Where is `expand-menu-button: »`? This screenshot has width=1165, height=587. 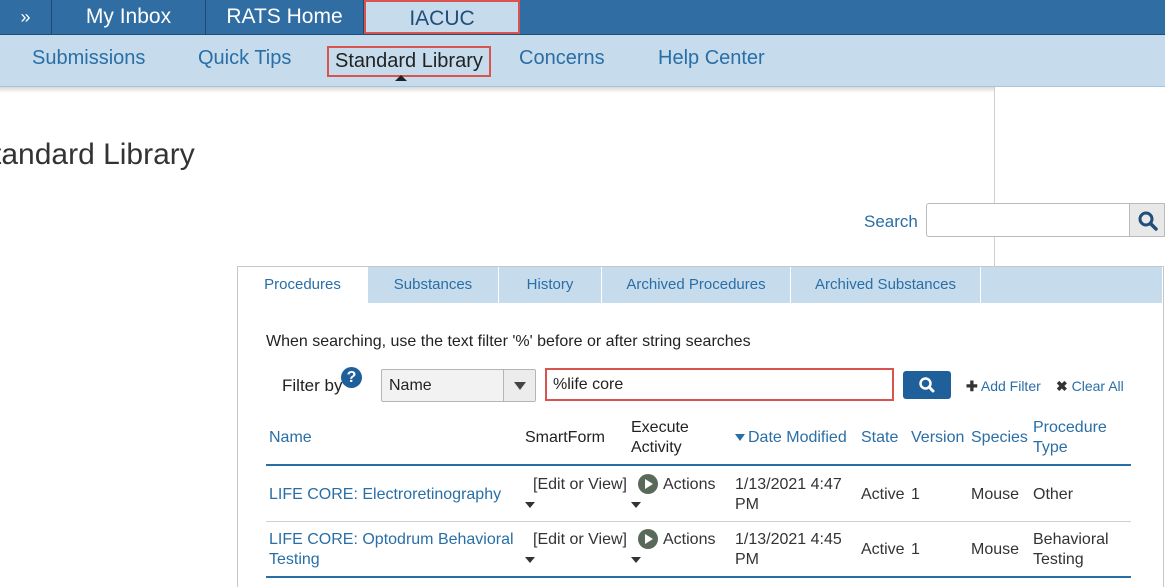
expand-menu-button: » is located at coordinates (26, 17).